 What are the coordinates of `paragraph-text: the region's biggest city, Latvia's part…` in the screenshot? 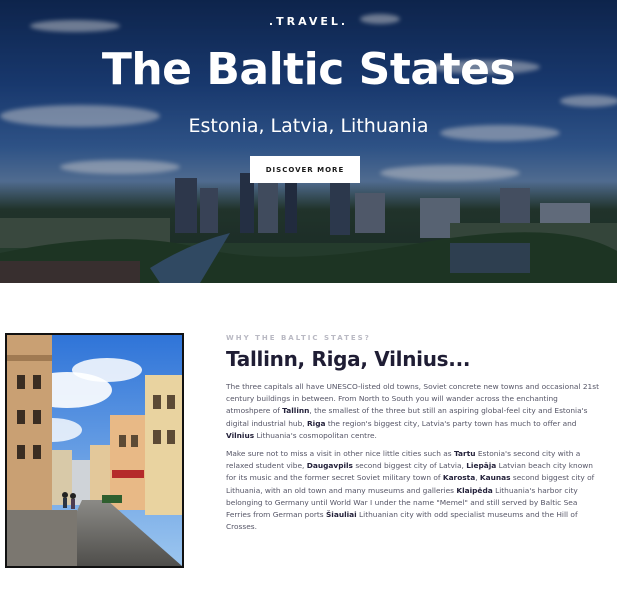 It's located at (451, 423).